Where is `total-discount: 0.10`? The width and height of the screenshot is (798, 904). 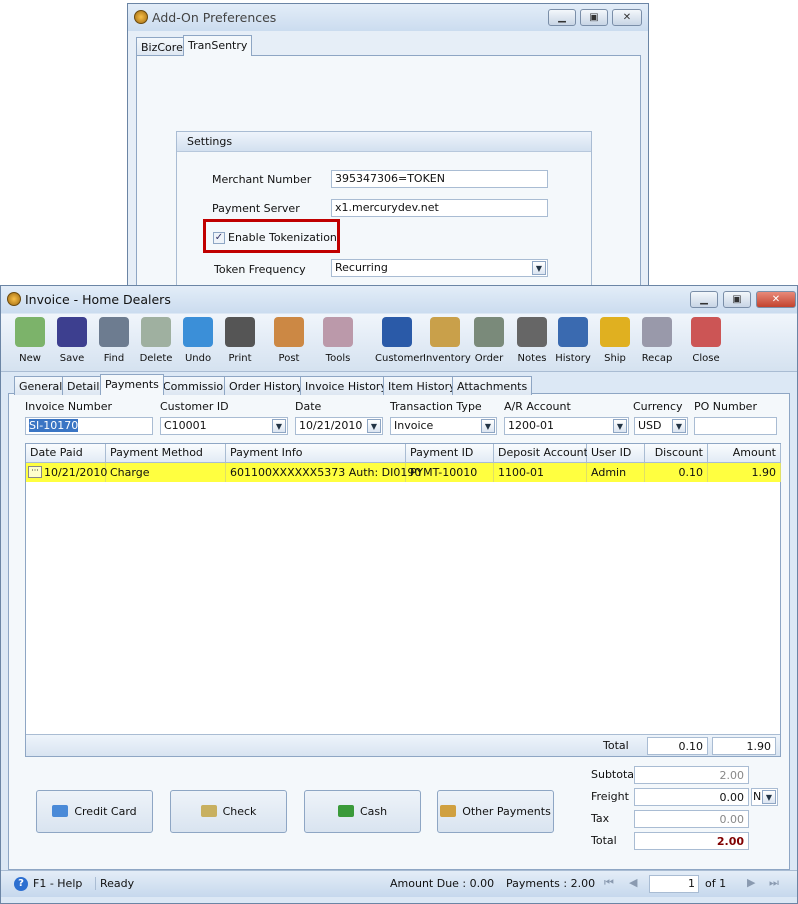 total-discount: 0.10 is located at coordinates (677, 746).